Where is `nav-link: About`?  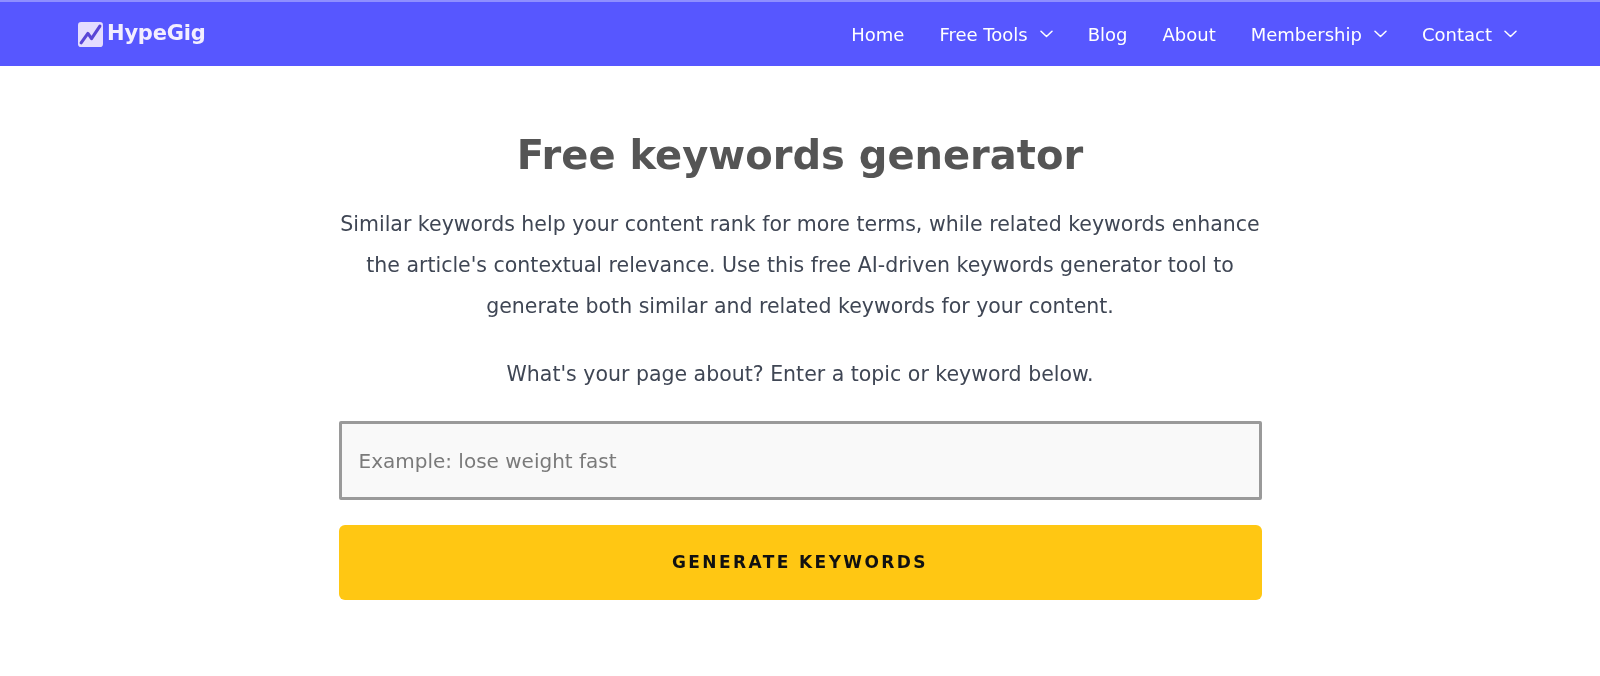
nav-link: About is located at coordinates (1189, 34).